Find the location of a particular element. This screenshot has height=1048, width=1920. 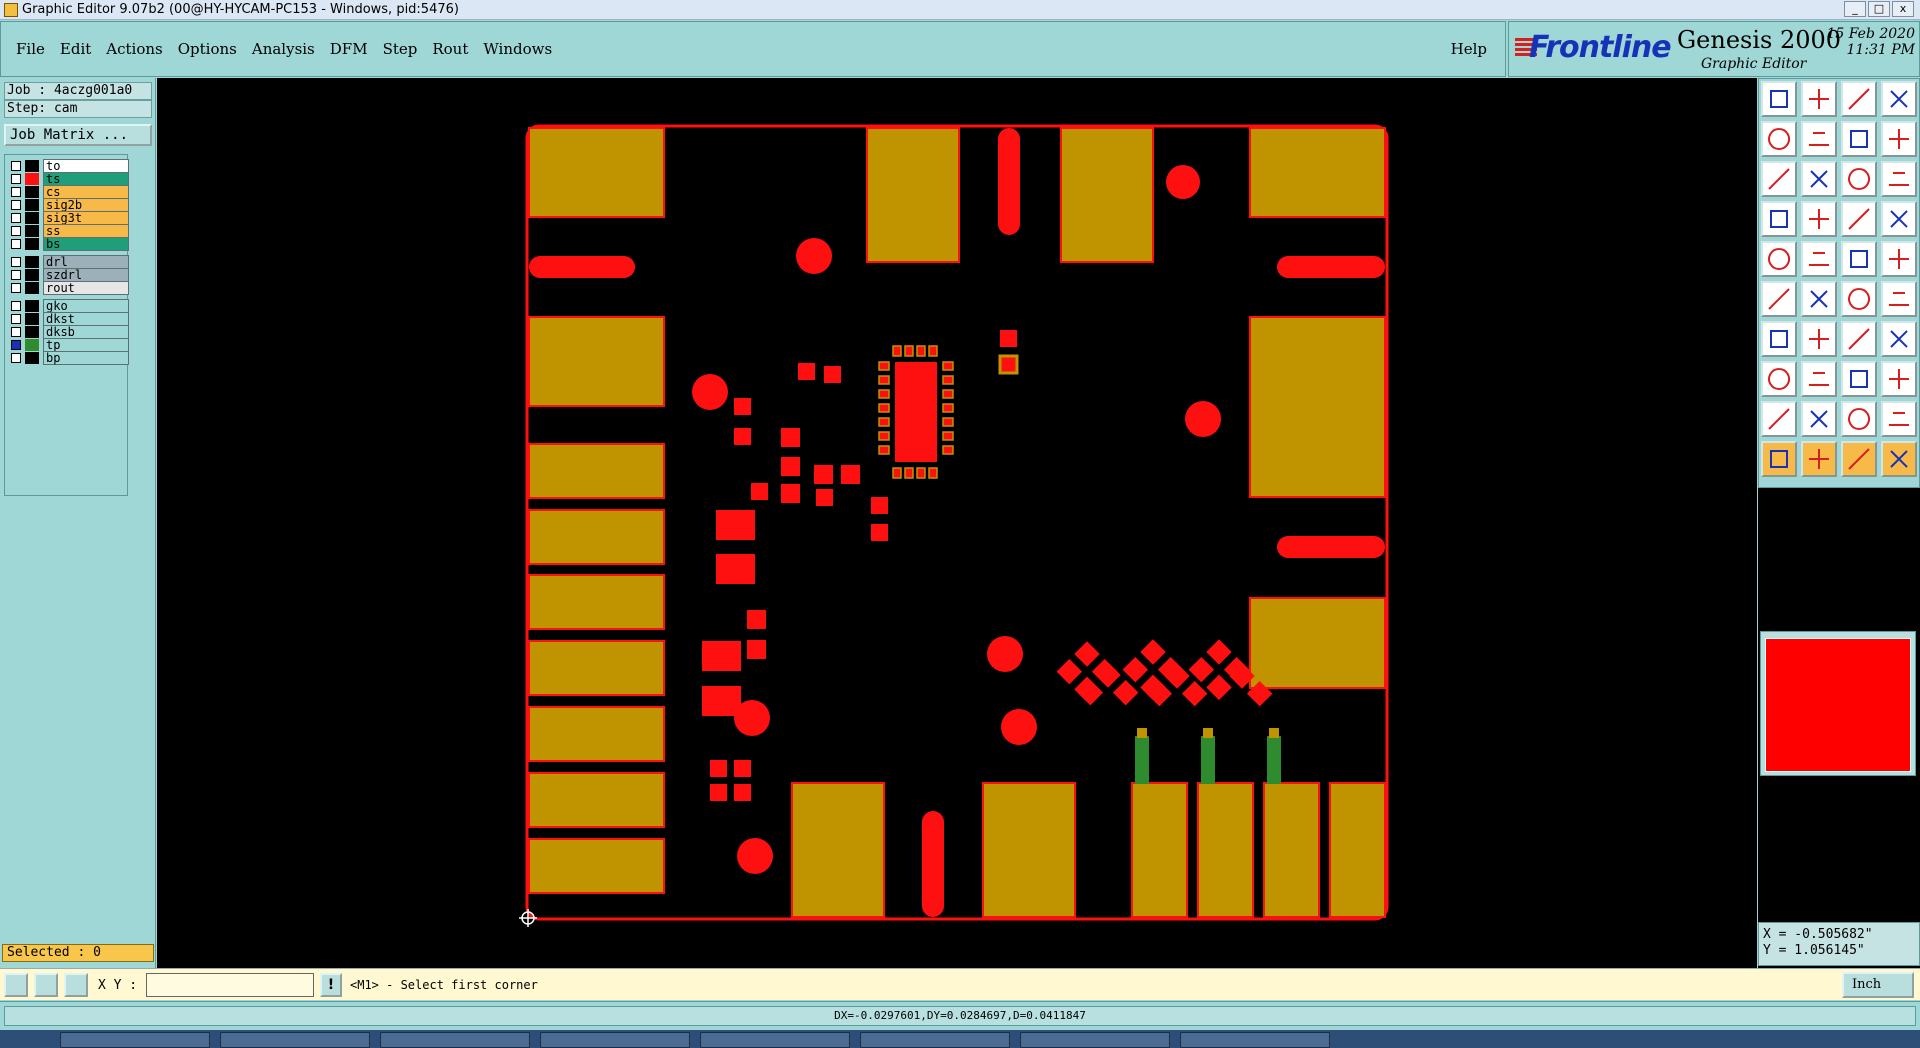

triangle4-icon is located at coordinates (1899, 419).